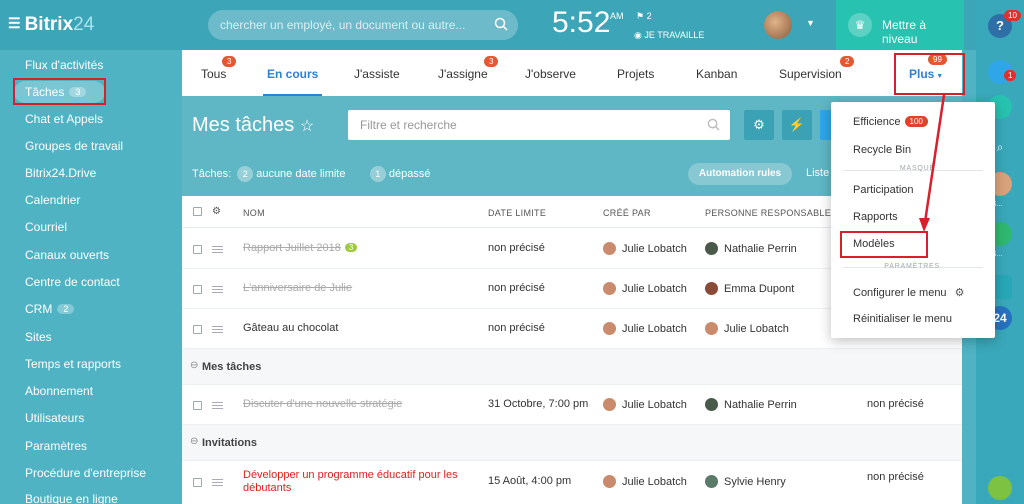 The height and width of the screenshot is (504, 1024). What do you see at coordinates (38, 337) in the screenshot?
I see `sidebar-item-sites: Sites` at bounding box center [38, 337].